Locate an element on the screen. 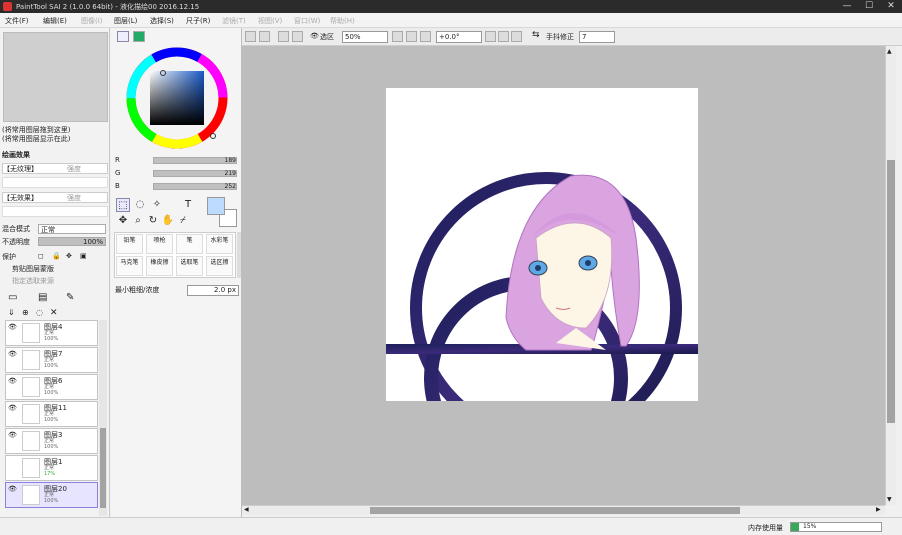 The width and height of the screenshot is (902, 535). menu-select: 选择(S) is located at coordinates (162, 21).